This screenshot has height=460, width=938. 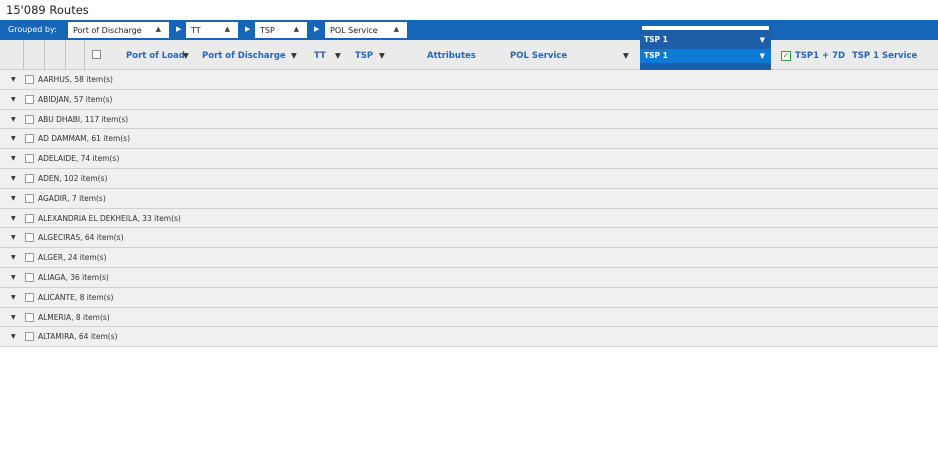 I want to click on column-header-port-of-load: Port of Load, so click(x=155, y=56).